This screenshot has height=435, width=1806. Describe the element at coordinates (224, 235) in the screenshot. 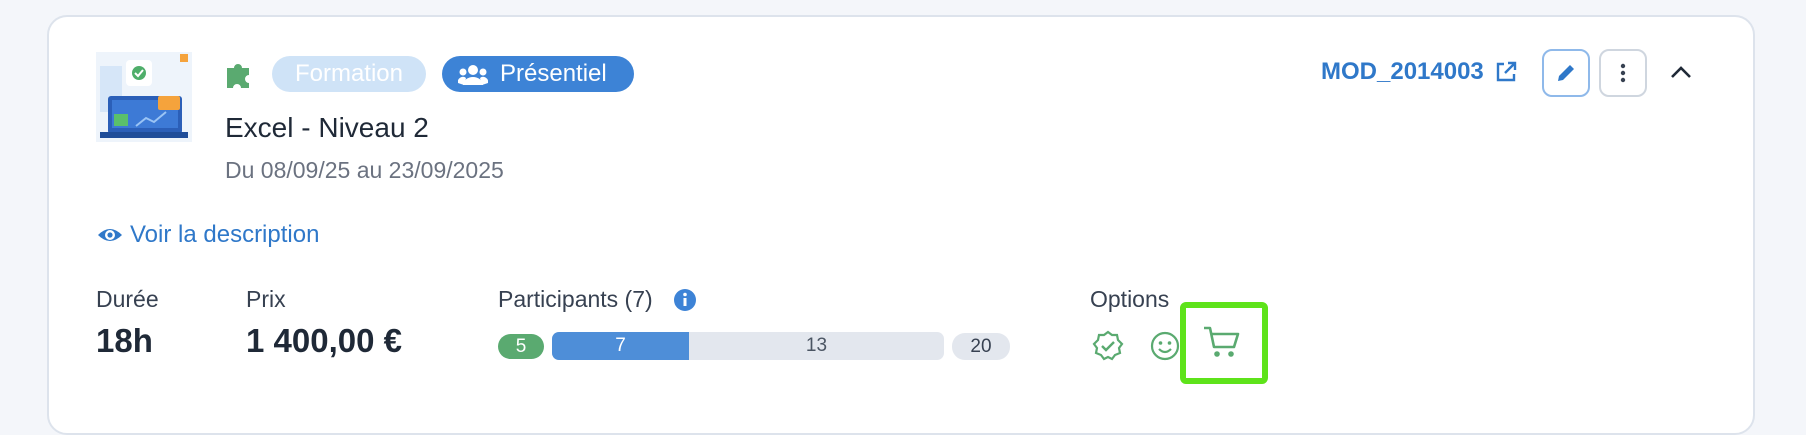

I see `view-description-link: Voir la description` at that location.